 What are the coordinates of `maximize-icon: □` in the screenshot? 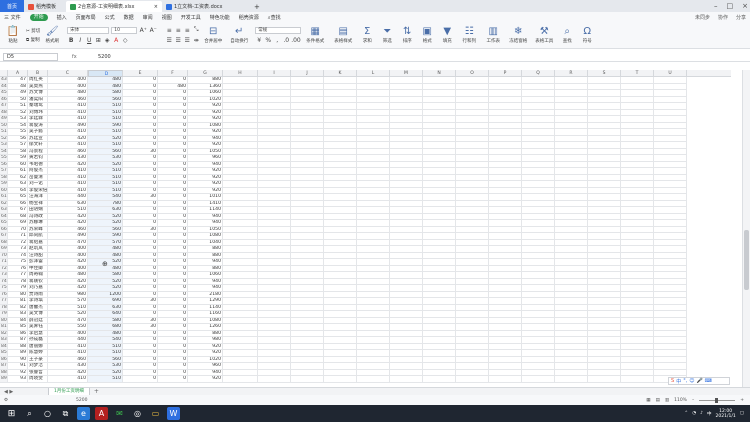 It's located at (730, 6).